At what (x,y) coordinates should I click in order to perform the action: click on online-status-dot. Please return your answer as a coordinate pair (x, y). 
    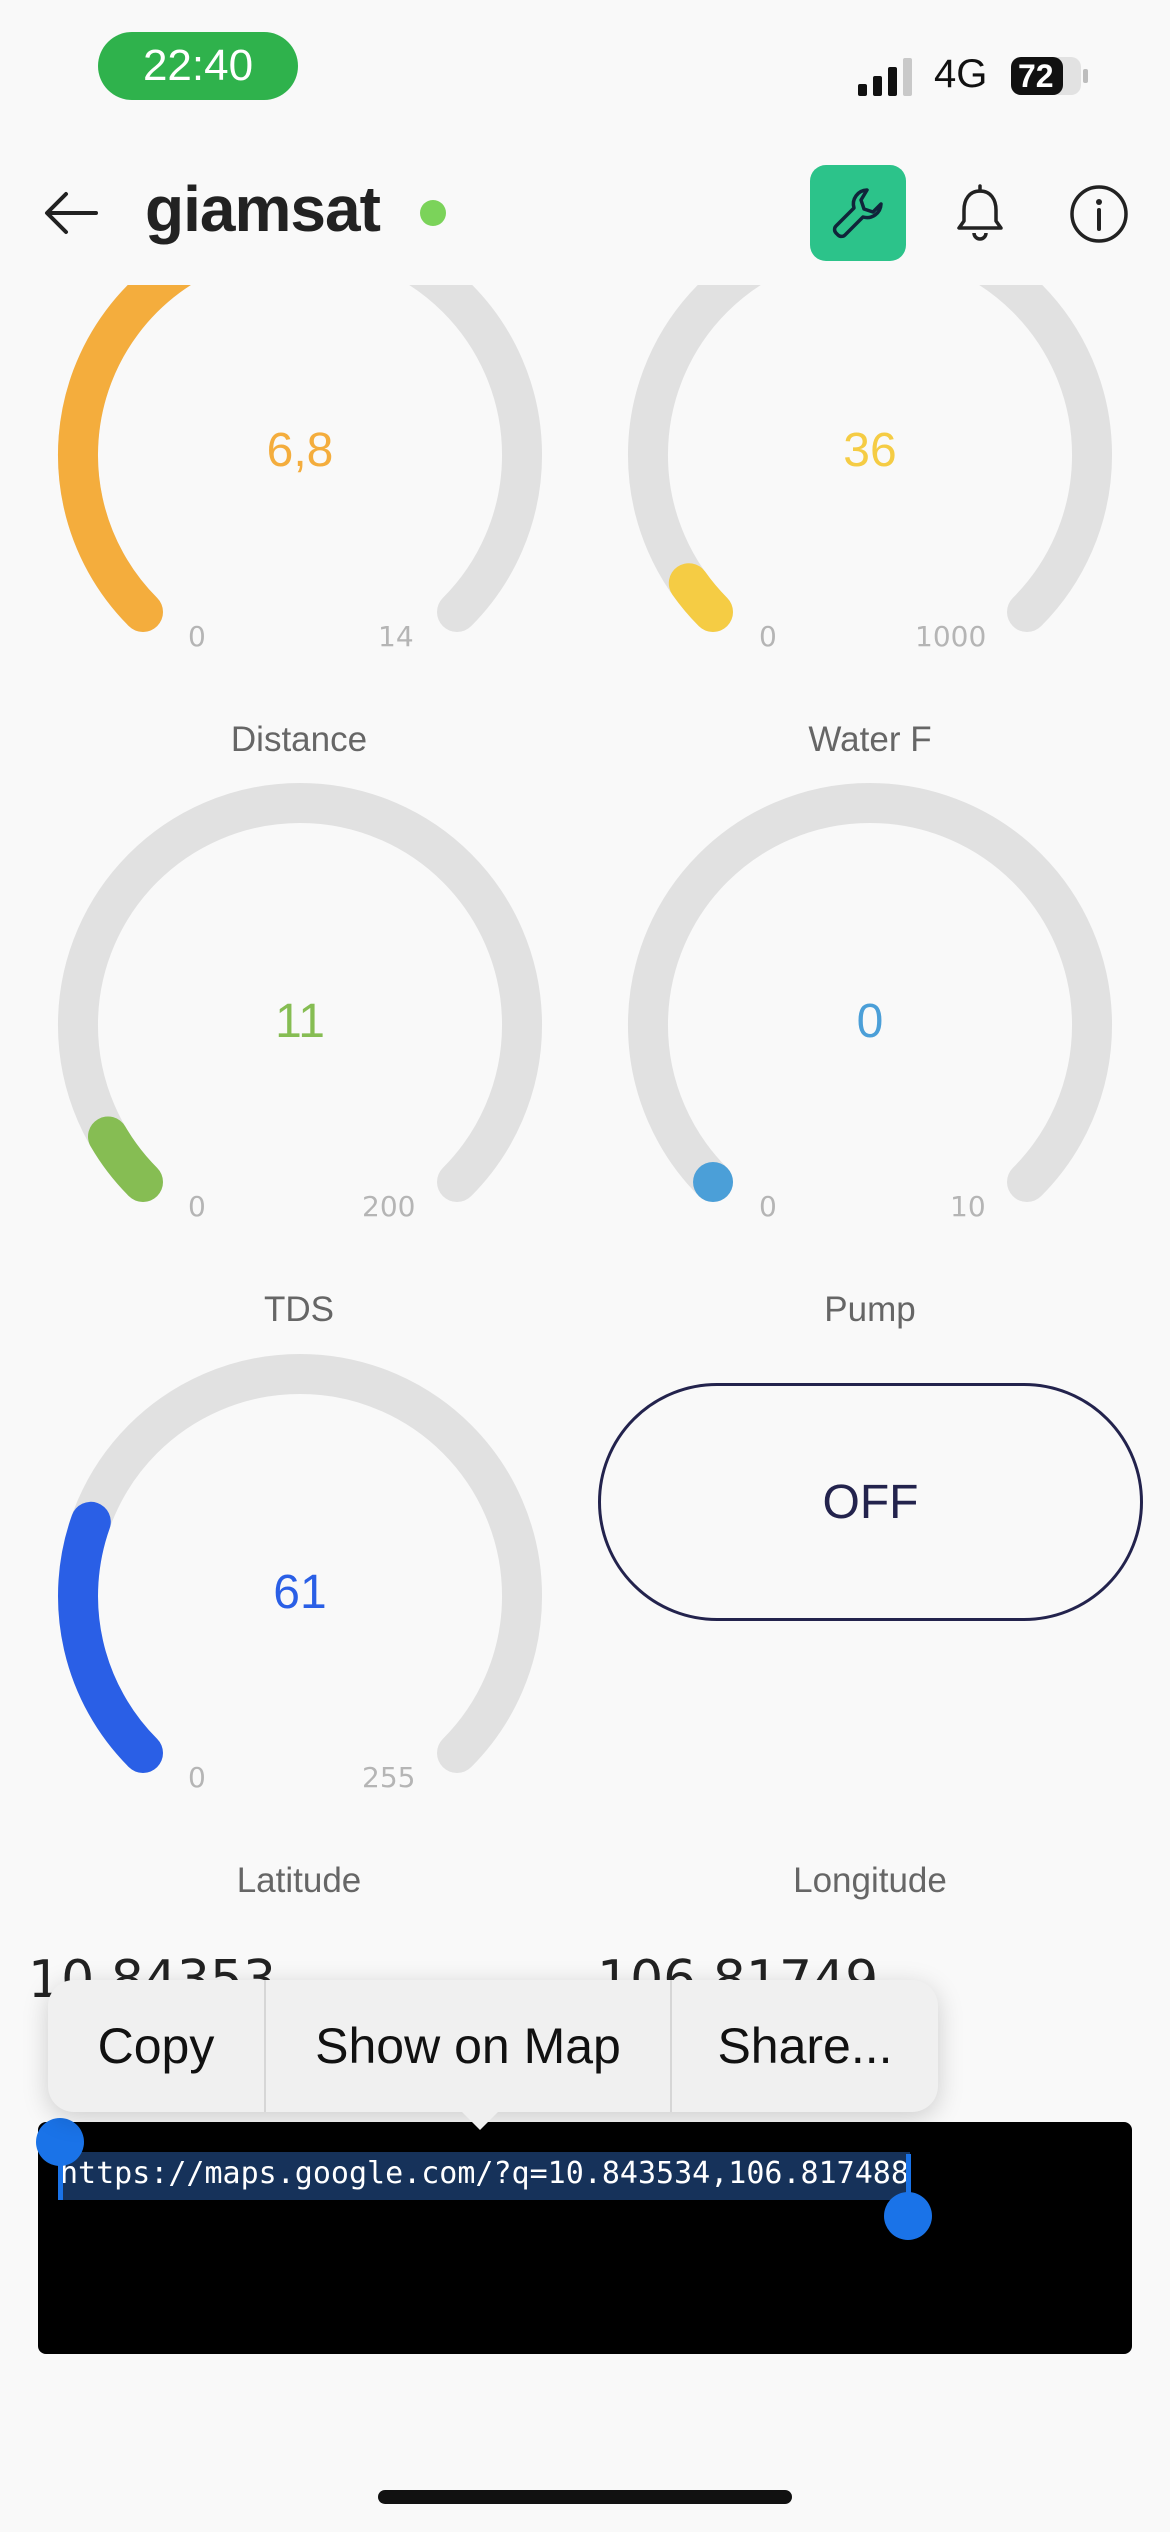
    Looking at the image, I should click on (433, 213).